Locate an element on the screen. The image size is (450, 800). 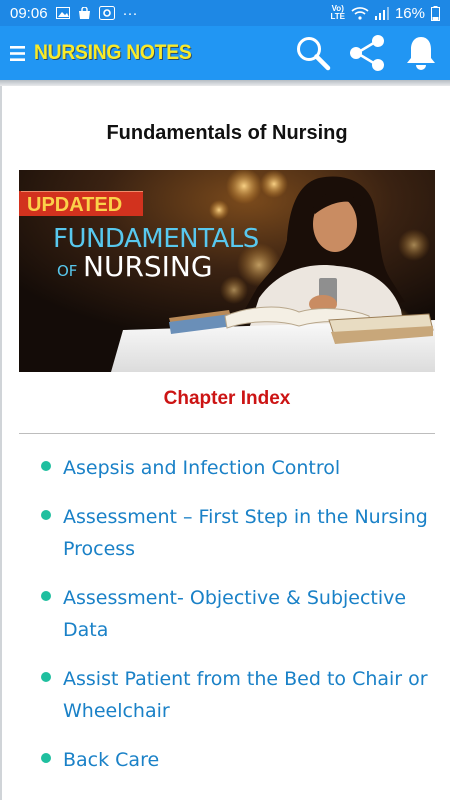
battery-icon is located at coordinates (435, 13).